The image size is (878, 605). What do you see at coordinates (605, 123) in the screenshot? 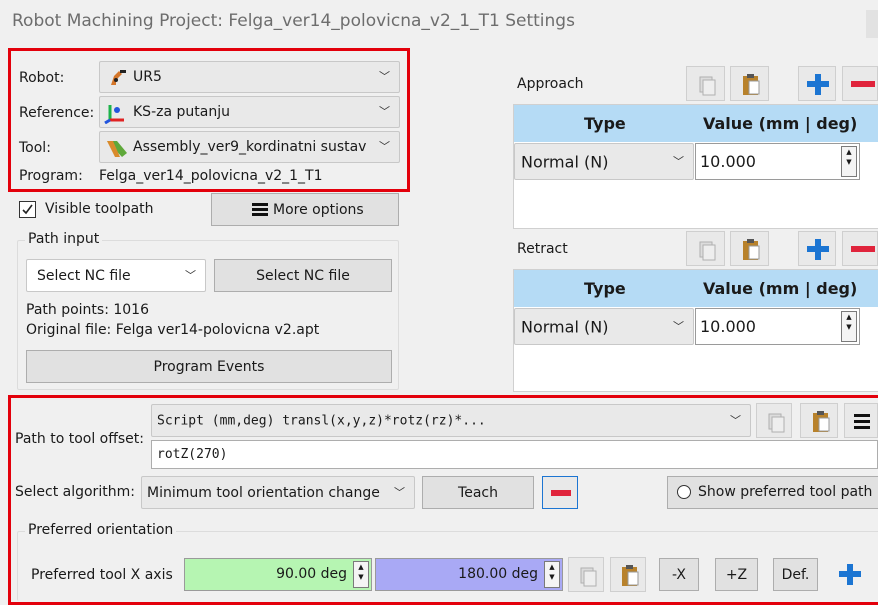
I see `approach-header-type: Type` at bounding box center [605, 123].